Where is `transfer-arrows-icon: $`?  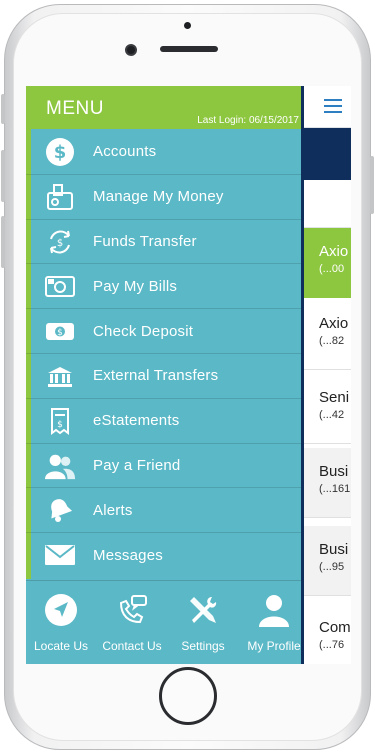
transfer-arrows-icon: $ is located at coordinates (60, 242).